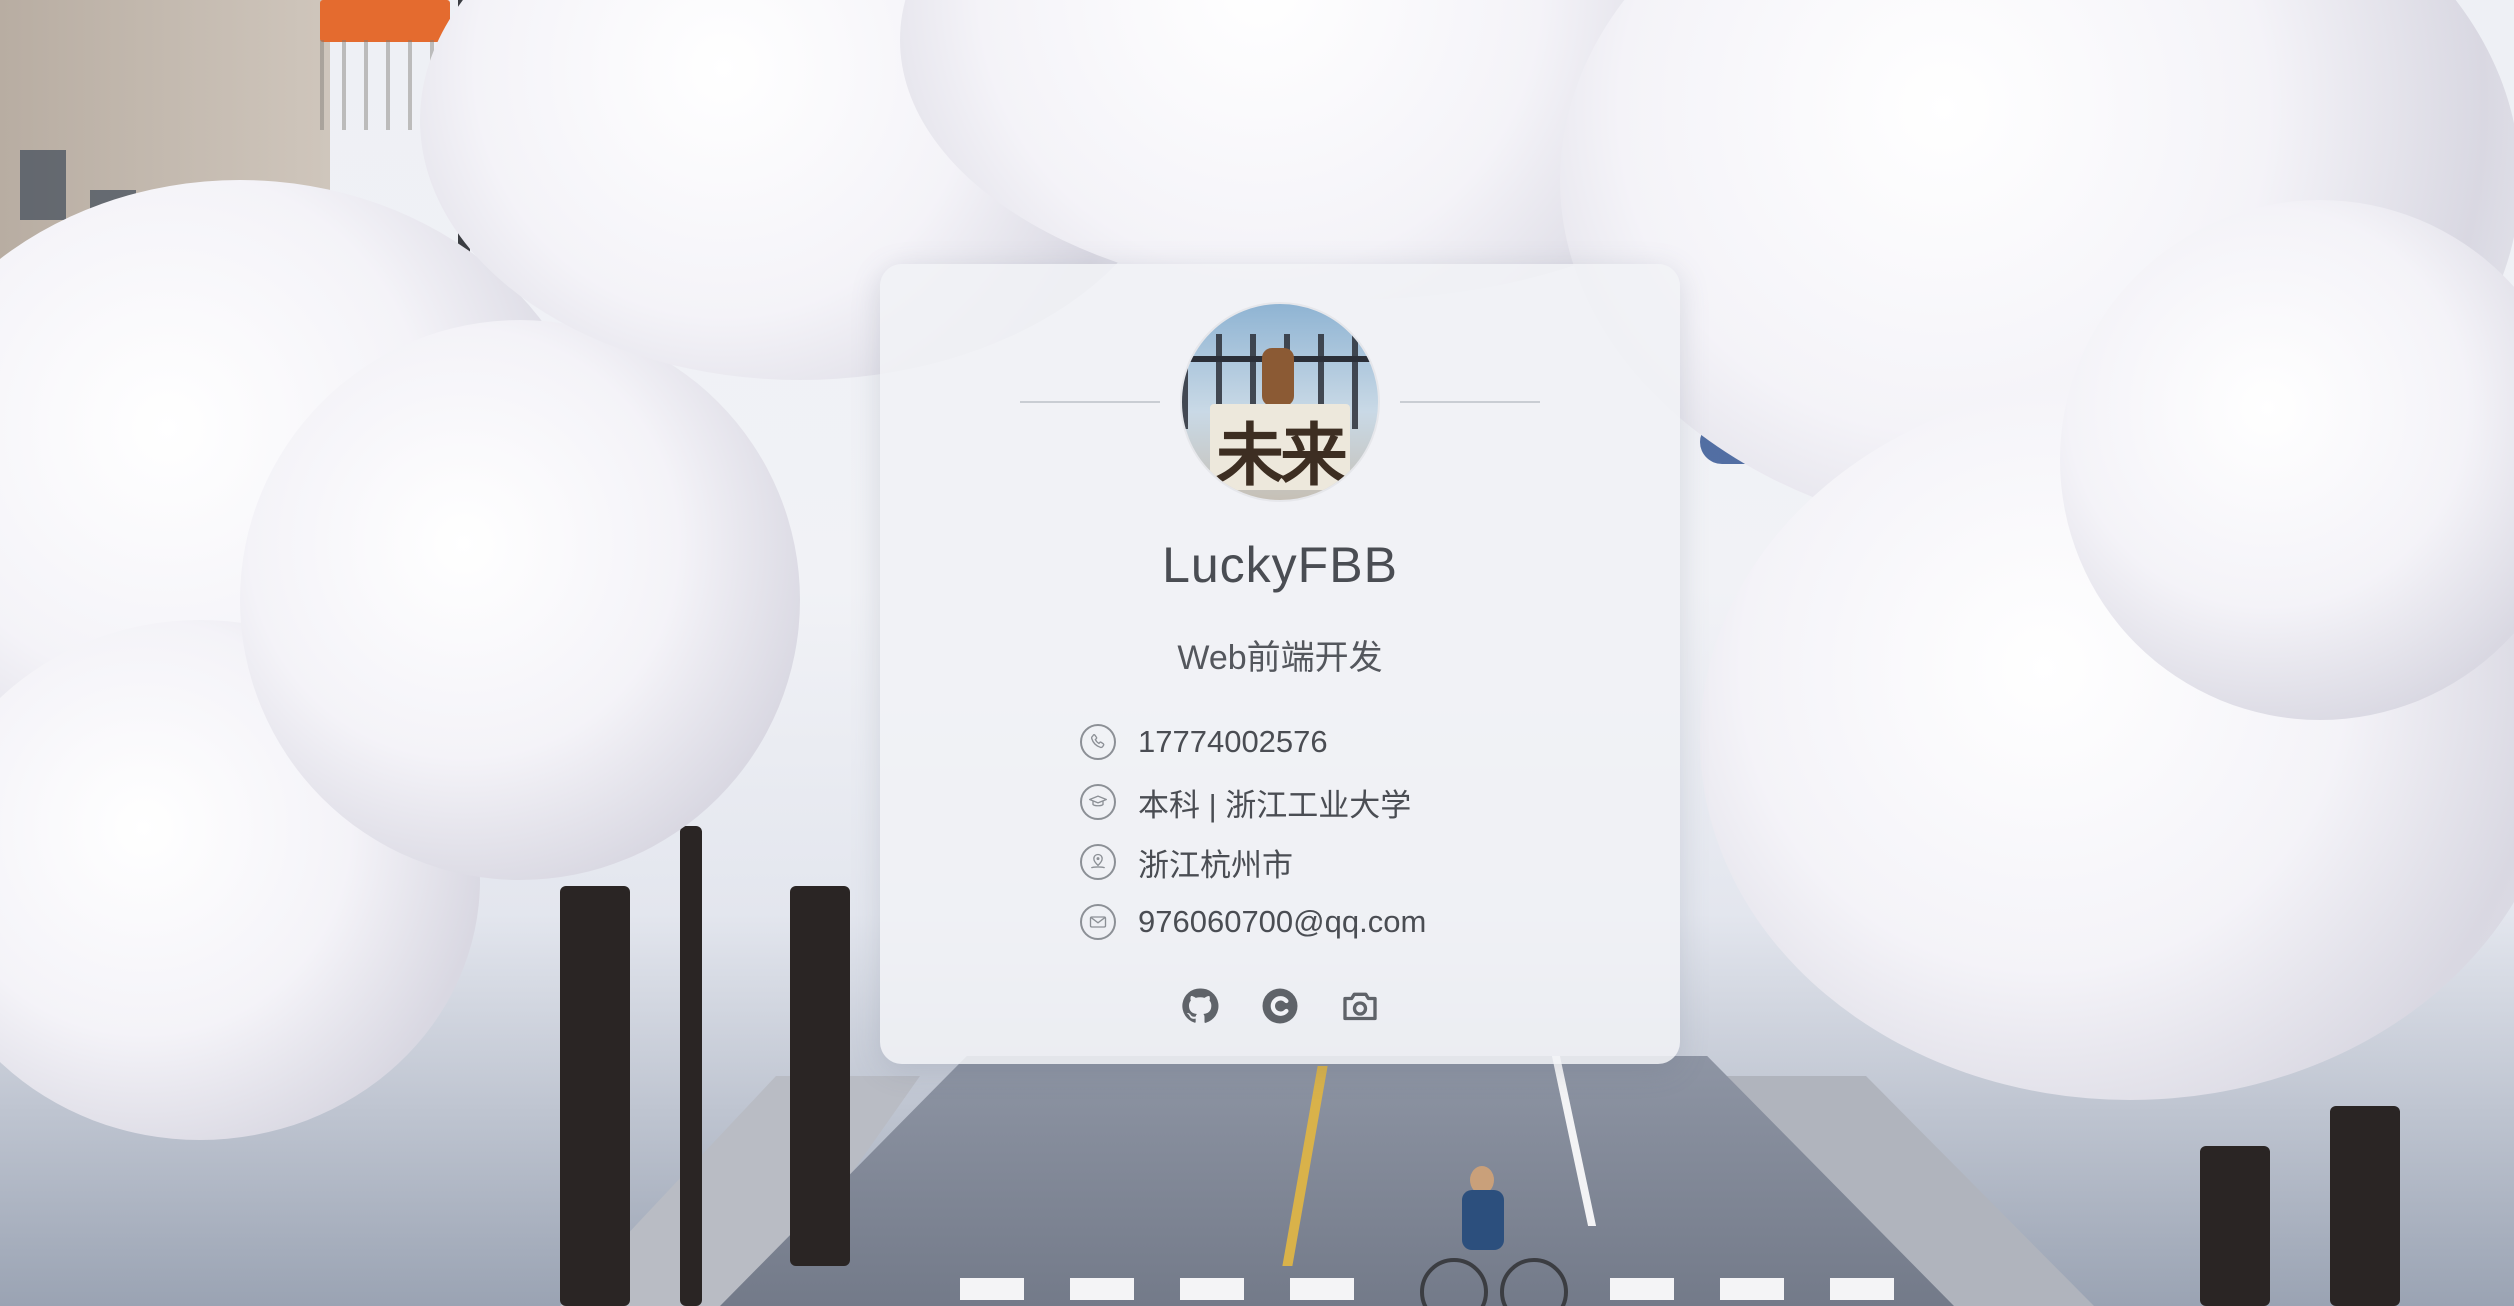  I want to click on utility-pole-lower, so click(691, 1066).